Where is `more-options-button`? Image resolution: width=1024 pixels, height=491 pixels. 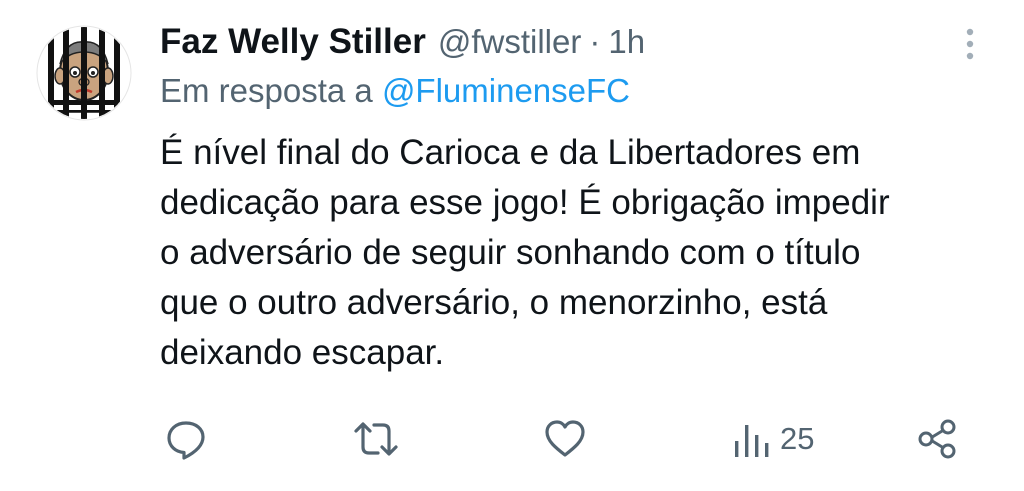 more-options-button is located at coordinates (970, 44).